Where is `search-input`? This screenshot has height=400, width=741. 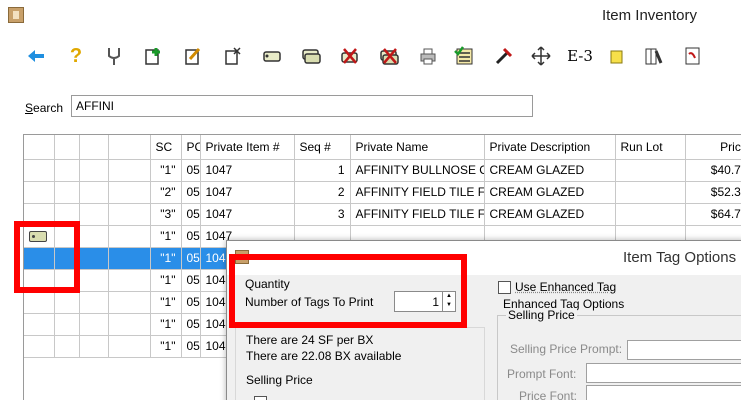 search-input is located at coordinates (302, 106).